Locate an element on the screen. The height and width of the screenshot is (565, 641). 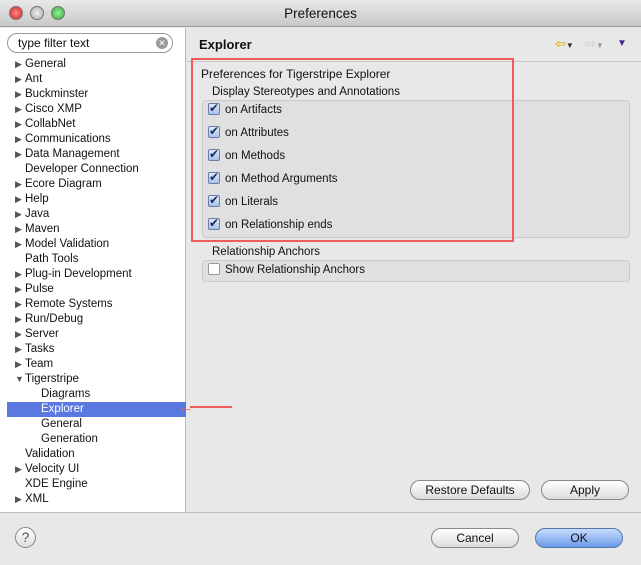
help-icon: ? is located at coordinates (25, 537).